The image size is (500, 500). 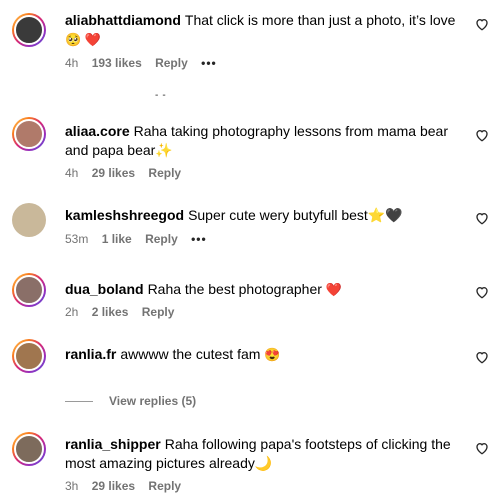 I want to click on emoji: 🥺 ❤️, so click(x=83, y=39).